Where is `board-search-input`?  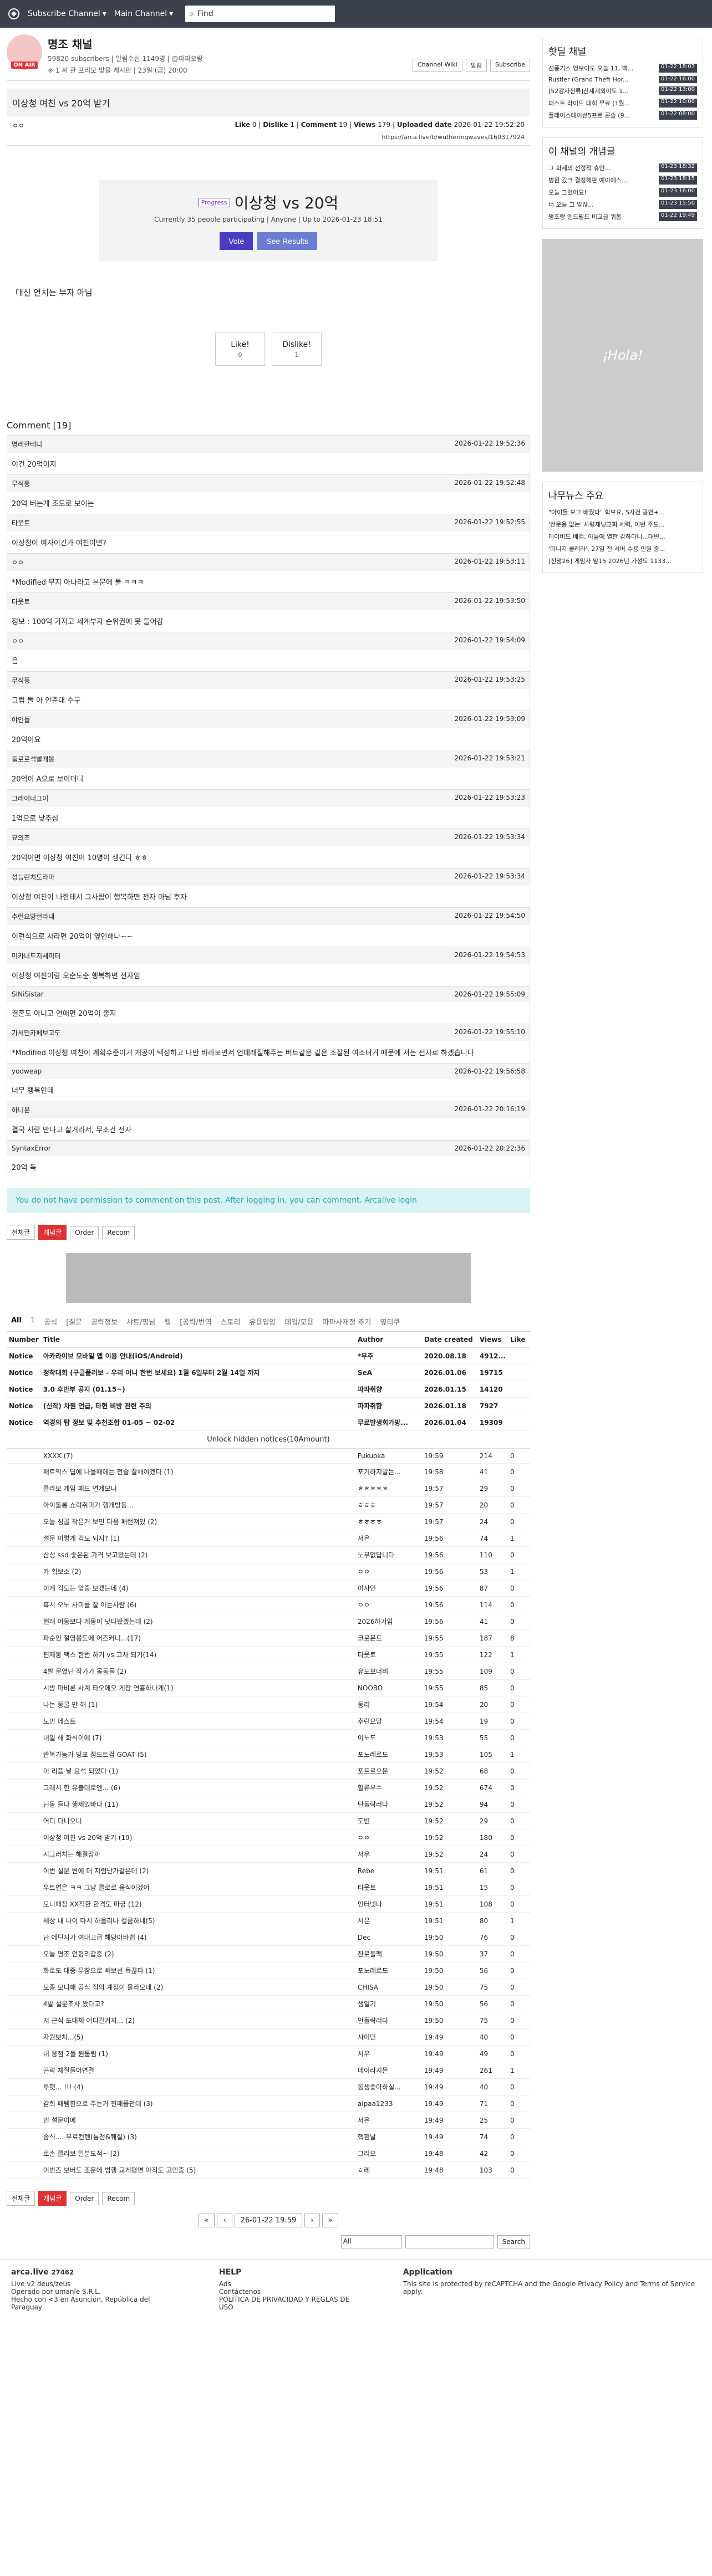
board-search-input is located at coordinates (449, 2241).